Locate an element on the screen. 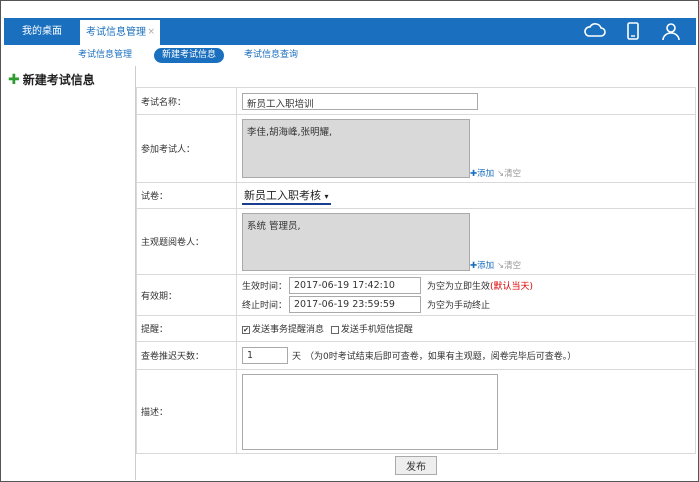 The width and height of the screenshot is (699, 482). participants-actions: ✚添加 ↘清空 is located at coordinates (495, 173).